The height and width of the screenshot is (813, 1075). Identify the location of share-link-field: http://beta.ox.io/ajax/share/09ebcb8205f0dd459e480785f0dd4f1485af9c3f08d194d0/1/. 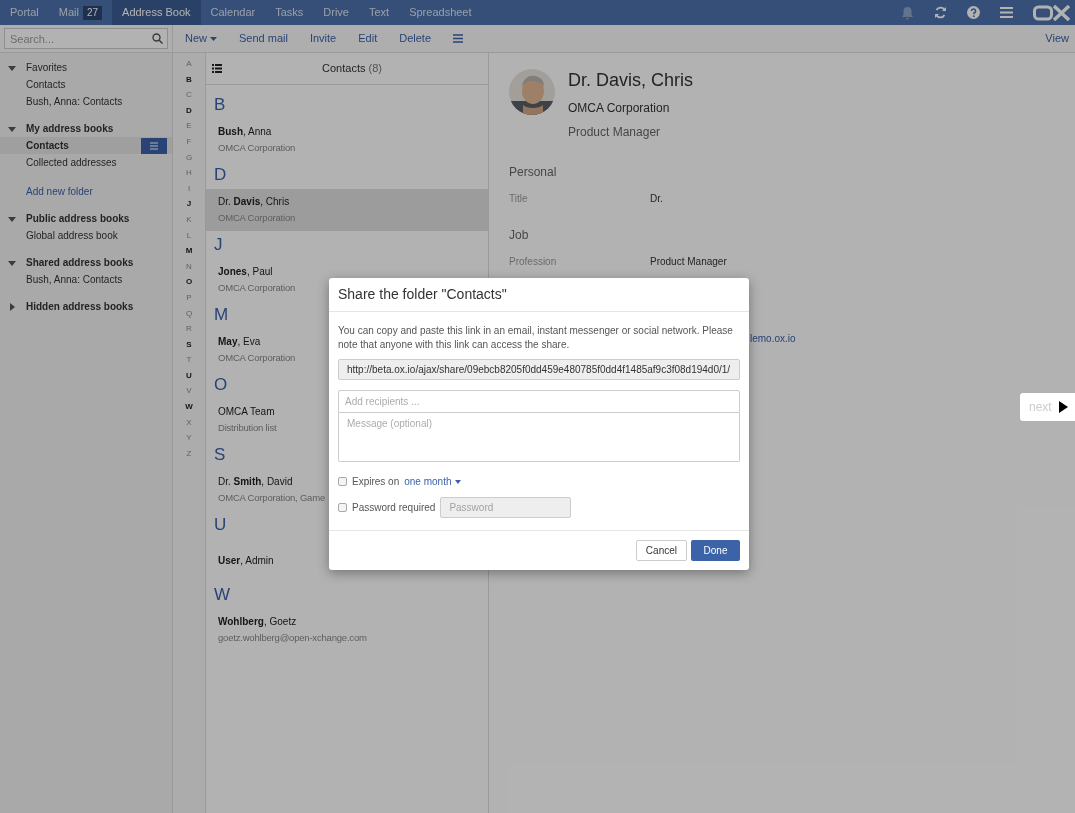
(539, 369).